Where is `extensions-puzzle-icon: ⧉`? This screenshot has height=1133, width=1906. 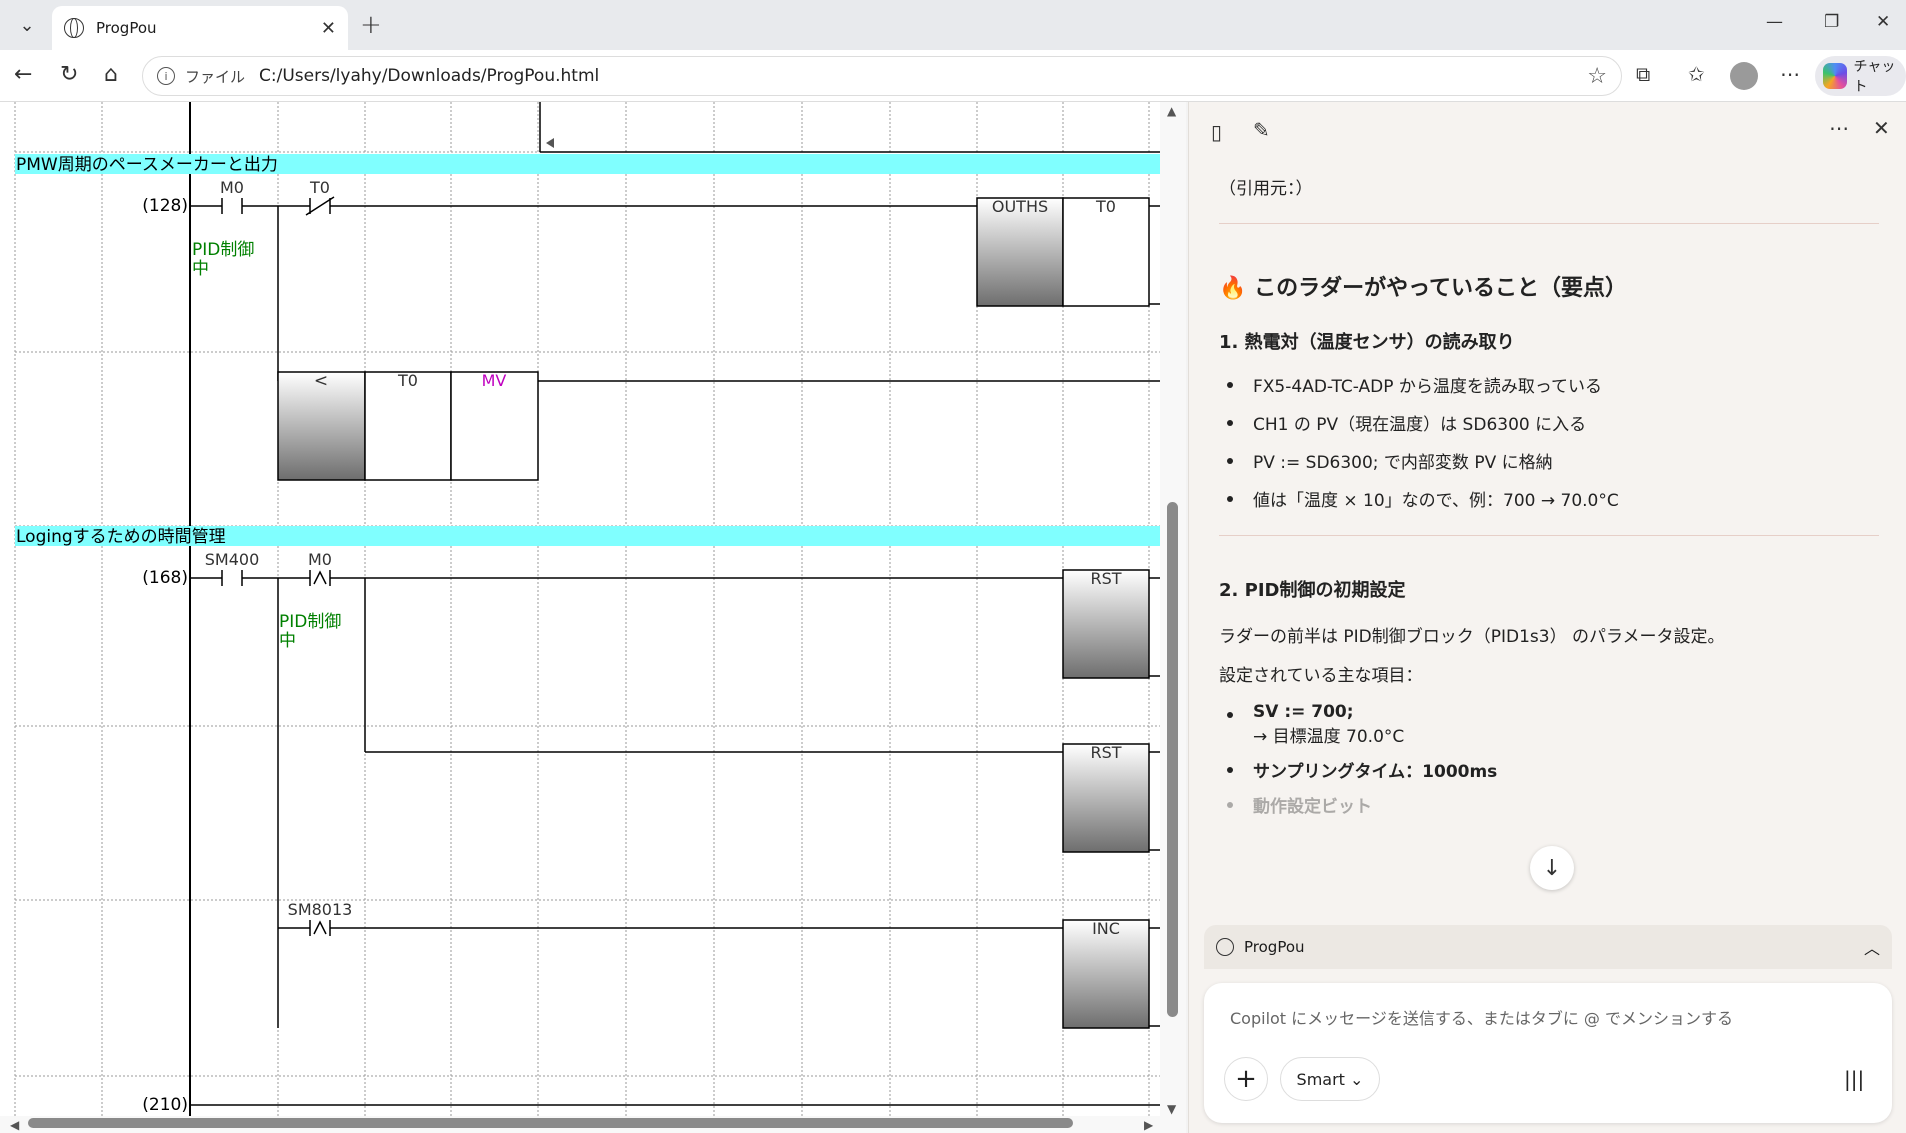 extensions-puzzle-icon: ⧉ is located at coordinates (1643, 74).